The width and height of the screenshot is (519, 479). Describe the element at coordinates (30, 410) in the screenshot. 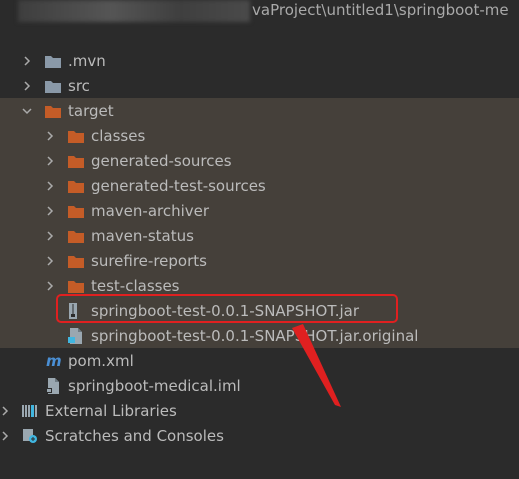

I see `library-icon` at that location.